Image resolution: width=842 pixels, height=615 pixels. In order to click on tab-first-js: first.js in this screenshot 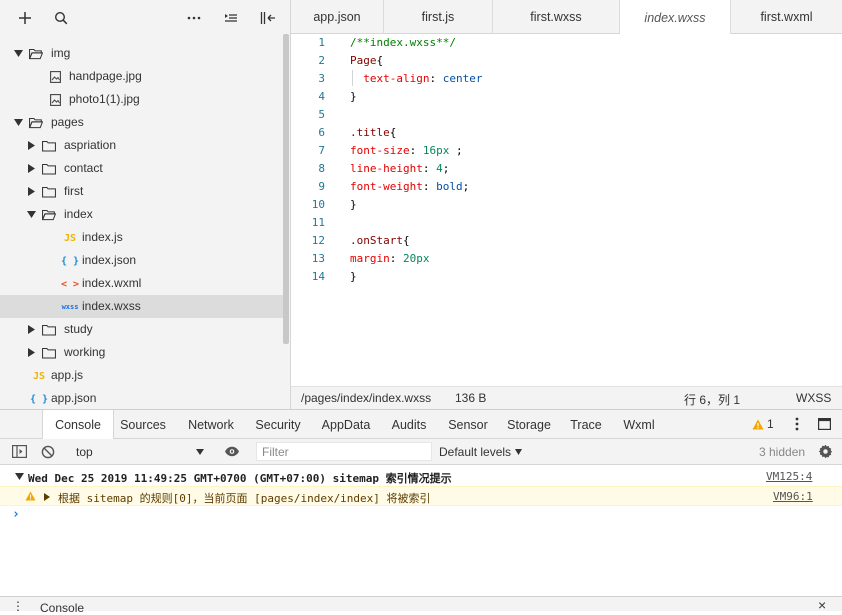, I will do `click(438, 17)`.